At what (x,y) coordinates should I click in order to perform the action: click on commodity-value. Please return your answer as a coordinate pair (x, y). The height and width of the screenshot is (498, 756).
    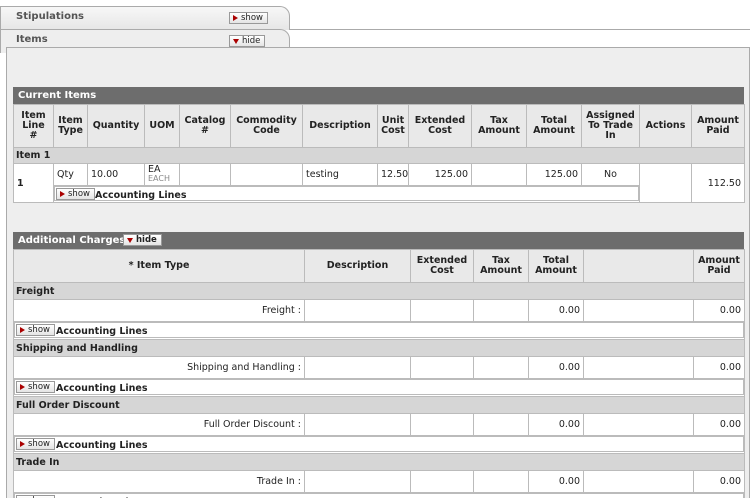
    Looking at the image, I should click on (266, 174).